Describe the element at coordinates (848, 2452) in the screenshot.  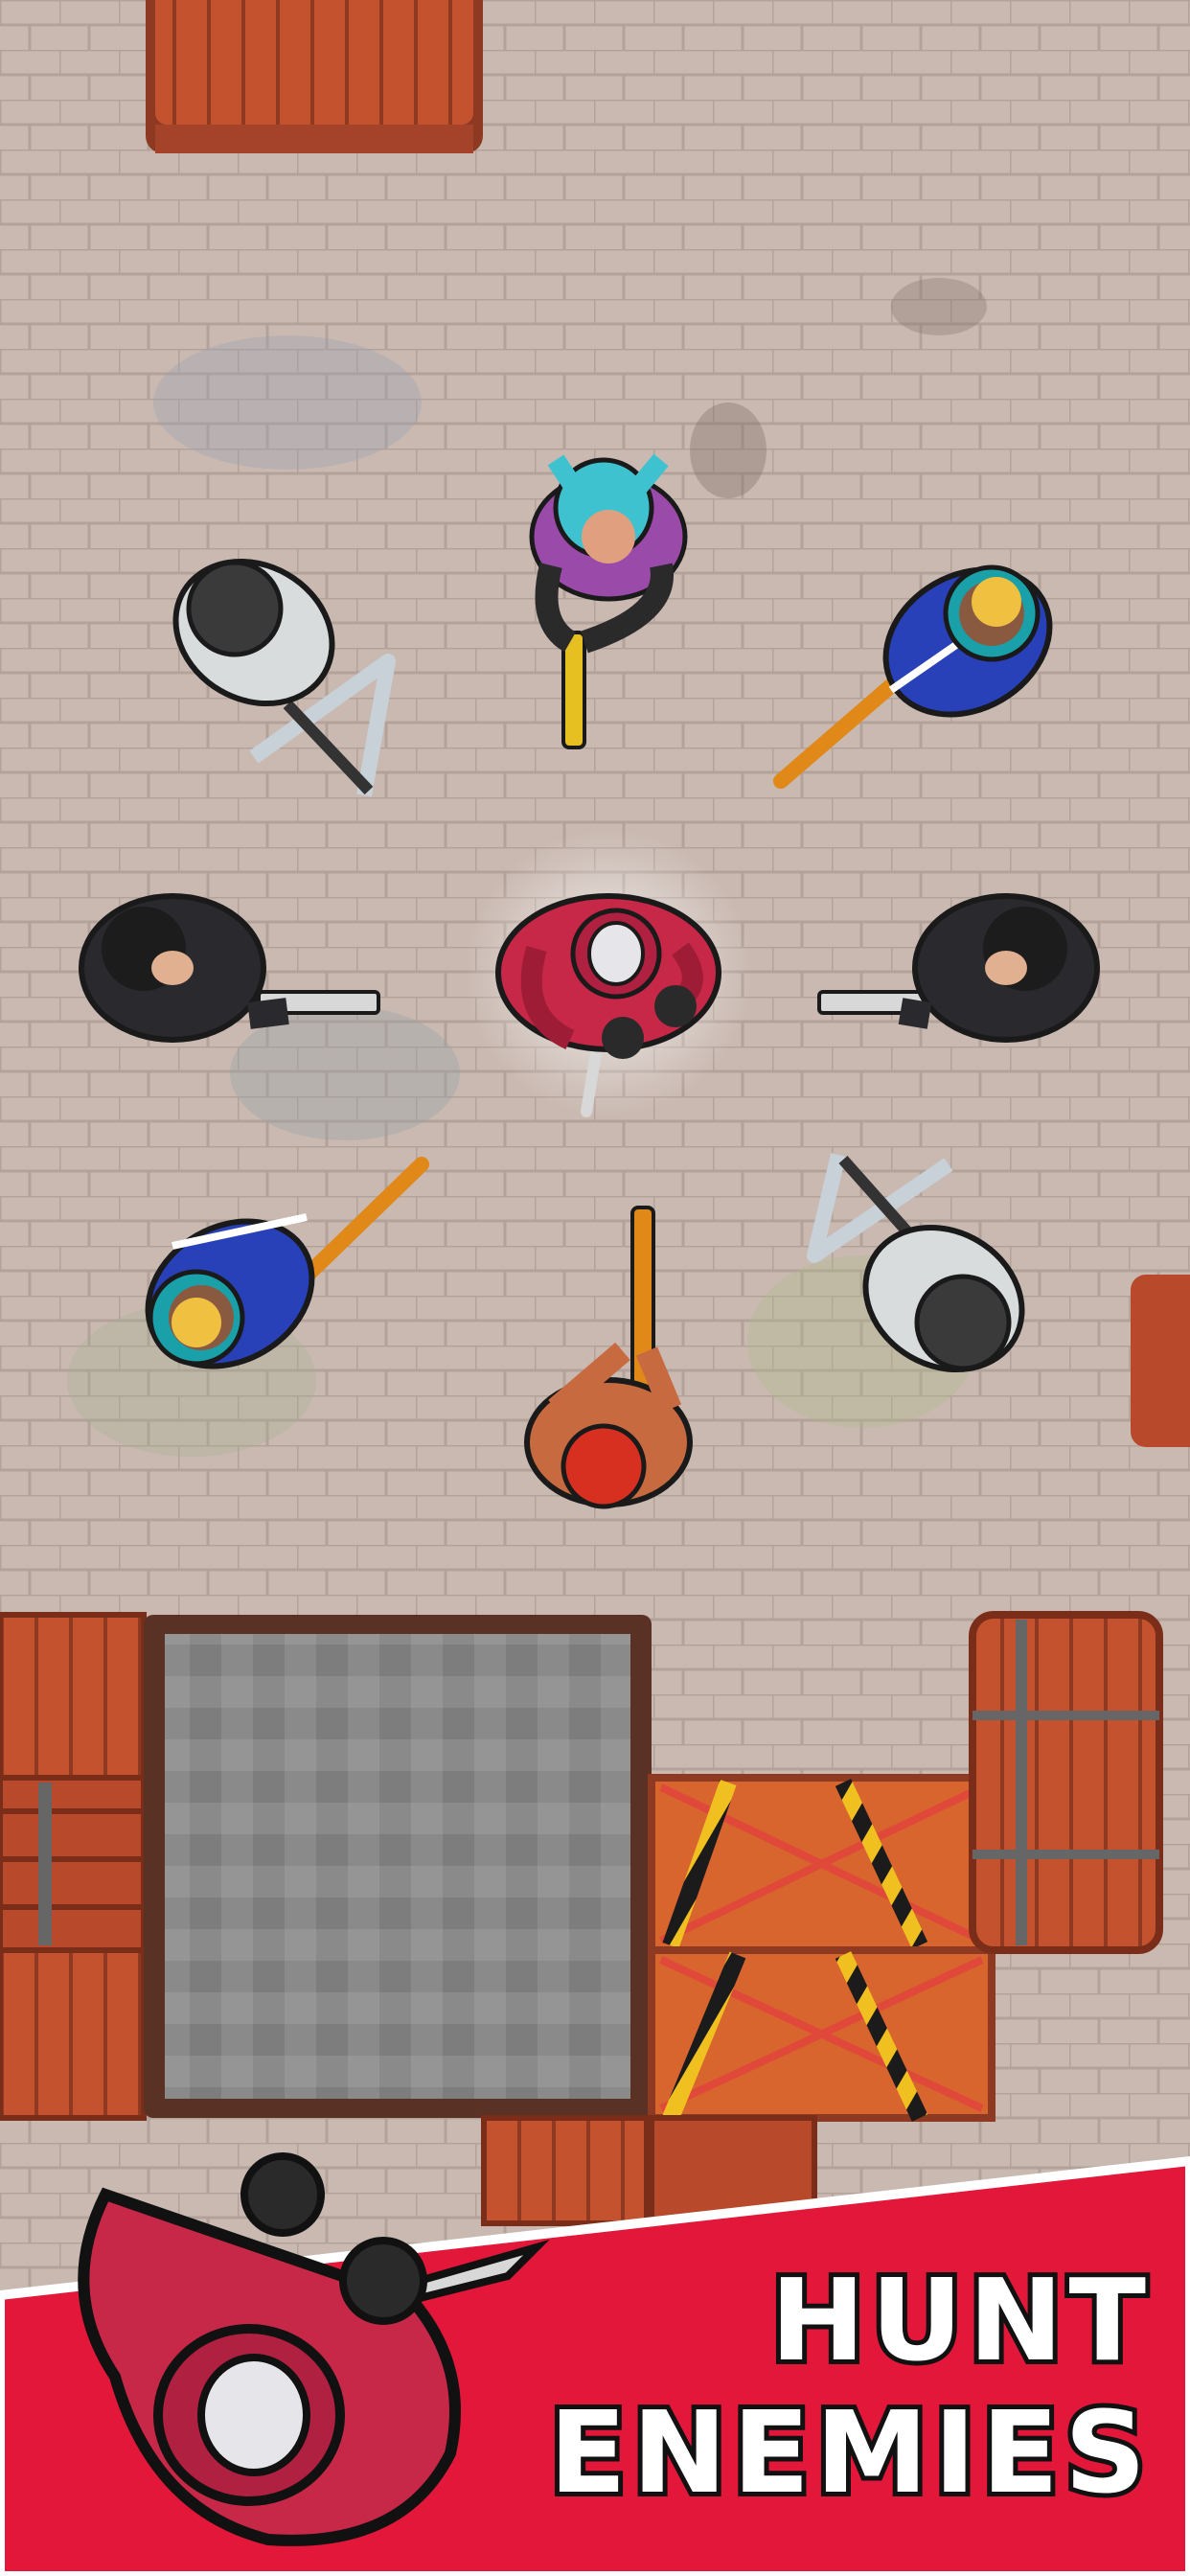
I see `banner-title-line2: ENEMIES` at that location.